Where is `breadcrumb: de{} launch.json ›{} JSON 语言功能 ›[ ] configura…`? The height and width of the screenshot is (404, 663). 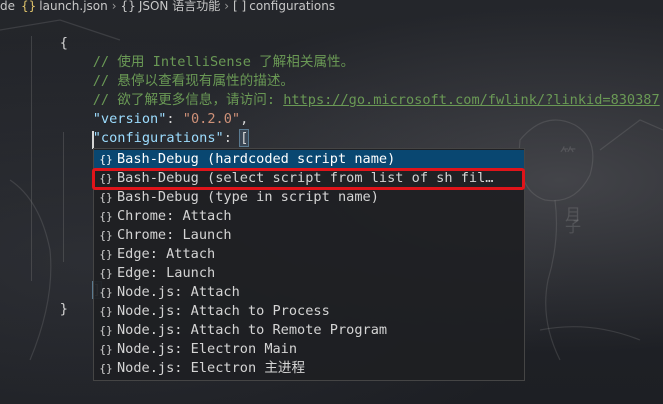
breadcrumb: de{} launch.json ›{} JSON 语言功能 ›[ ] configura… is located at coordinates (331, 7).